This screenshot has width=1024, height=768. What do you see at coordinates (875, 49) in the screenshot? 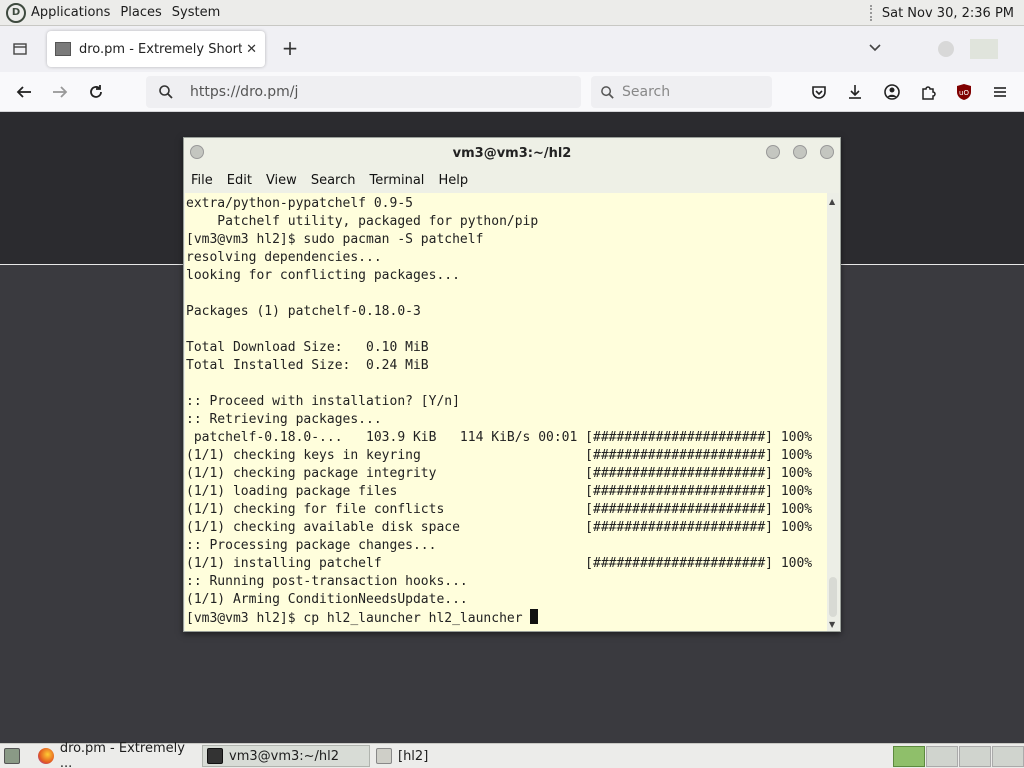
I see `list-all-tabs-chevron-icon` at bounding box center [875, 49].